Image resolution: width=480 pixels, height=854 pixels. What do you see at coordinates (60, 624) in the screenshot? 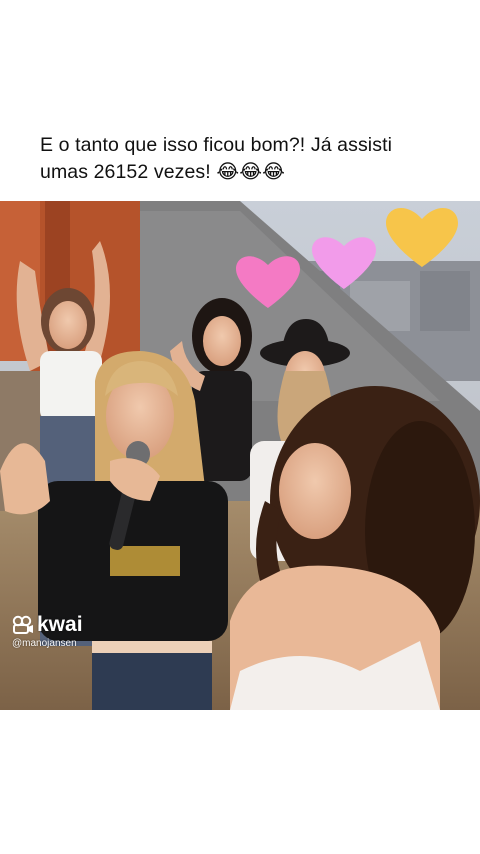
I see `kwai-brand-text: kwai` at bounding box center [60, 624].